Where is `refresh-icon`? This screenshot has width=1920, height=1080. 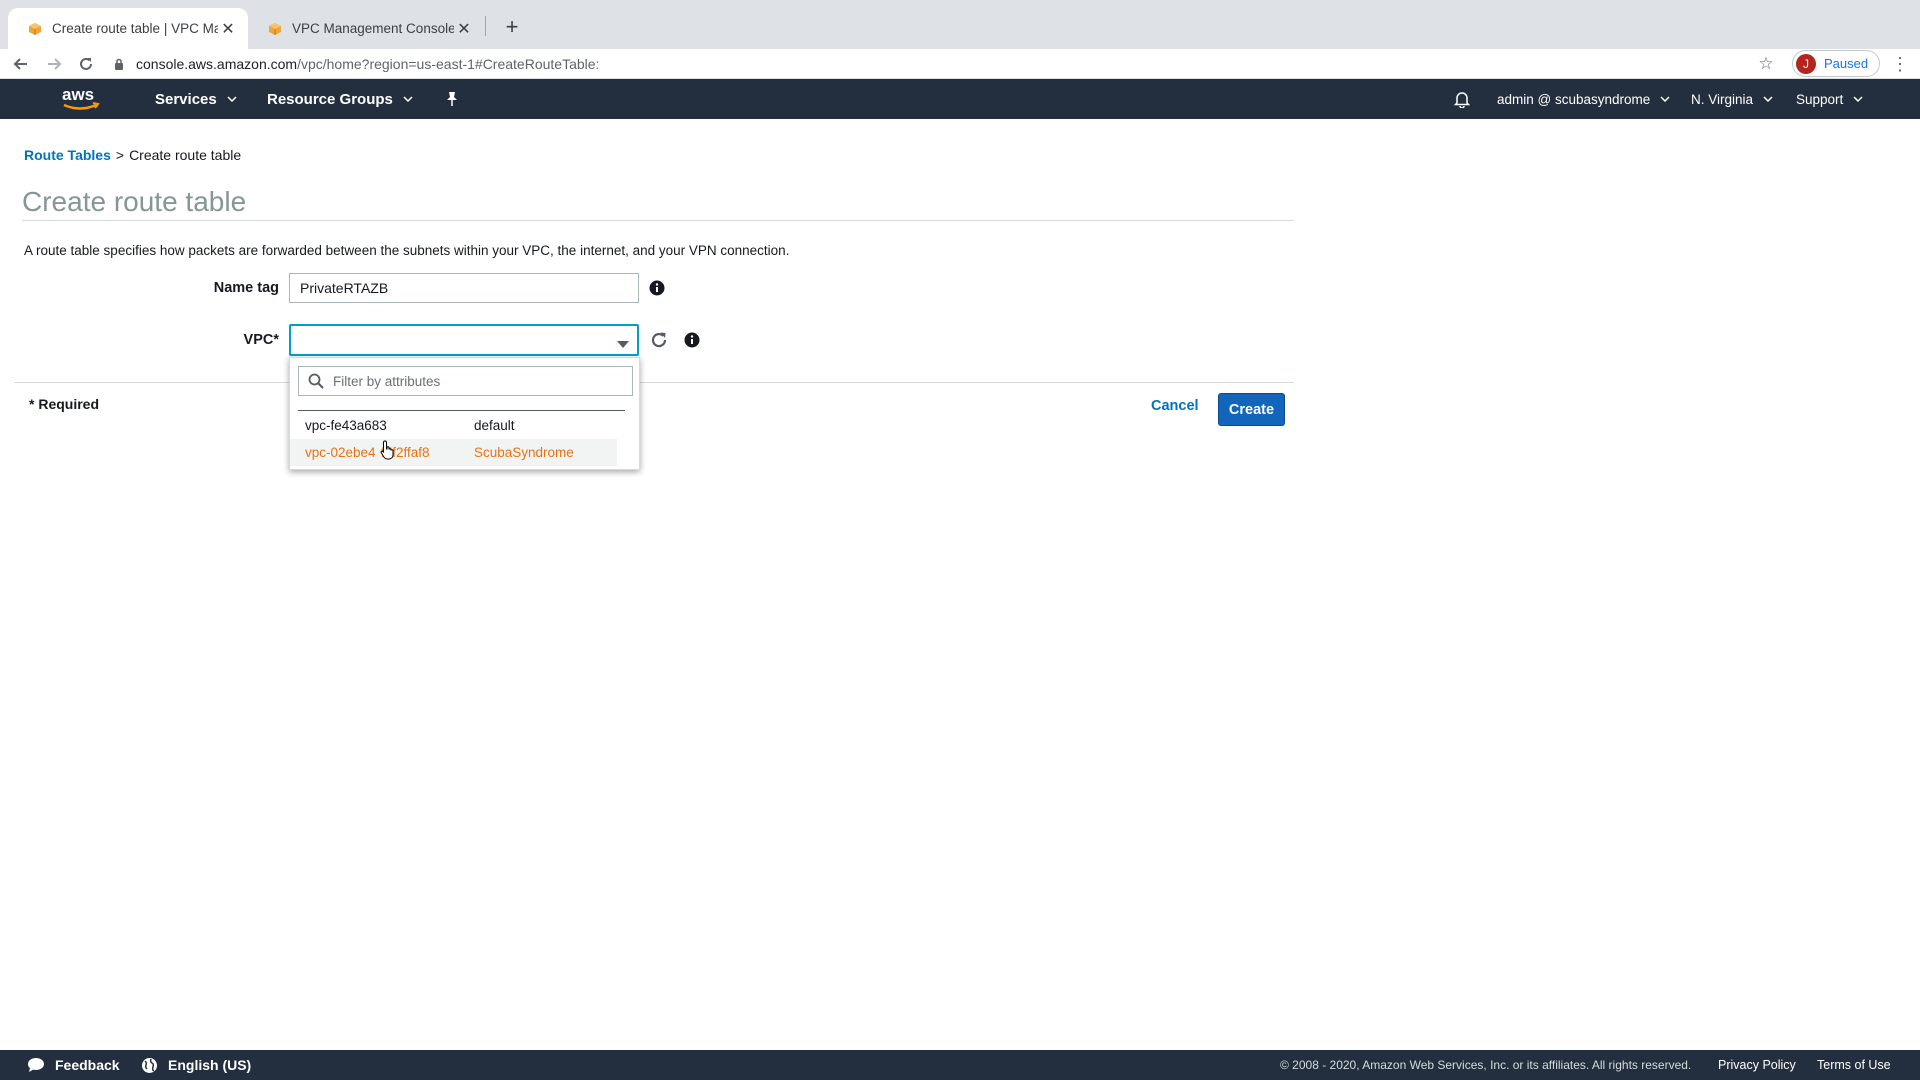 refresh-icon is located at coordinates (659, 340).